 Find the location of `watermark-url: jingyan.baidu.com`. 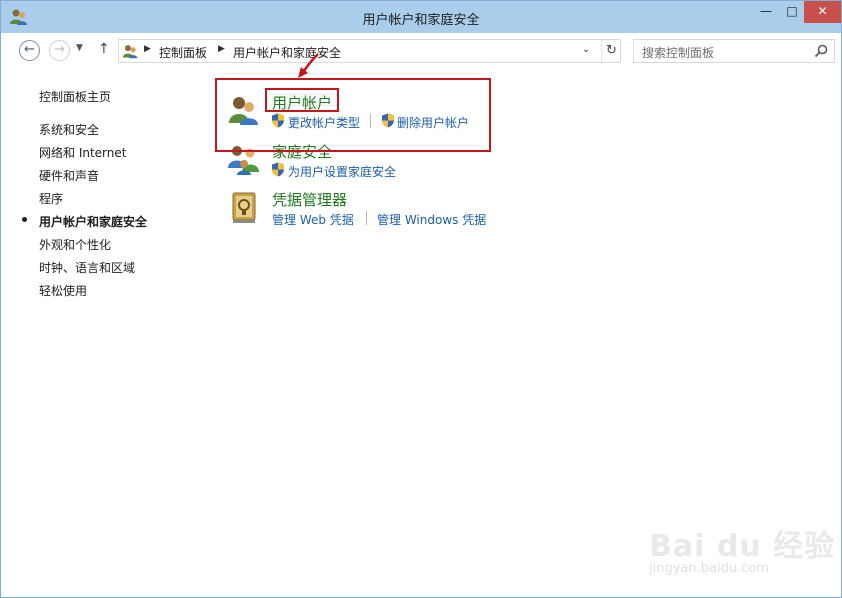

watermark-url: jingyan.baidu.com is located at coordinates (709, 568).